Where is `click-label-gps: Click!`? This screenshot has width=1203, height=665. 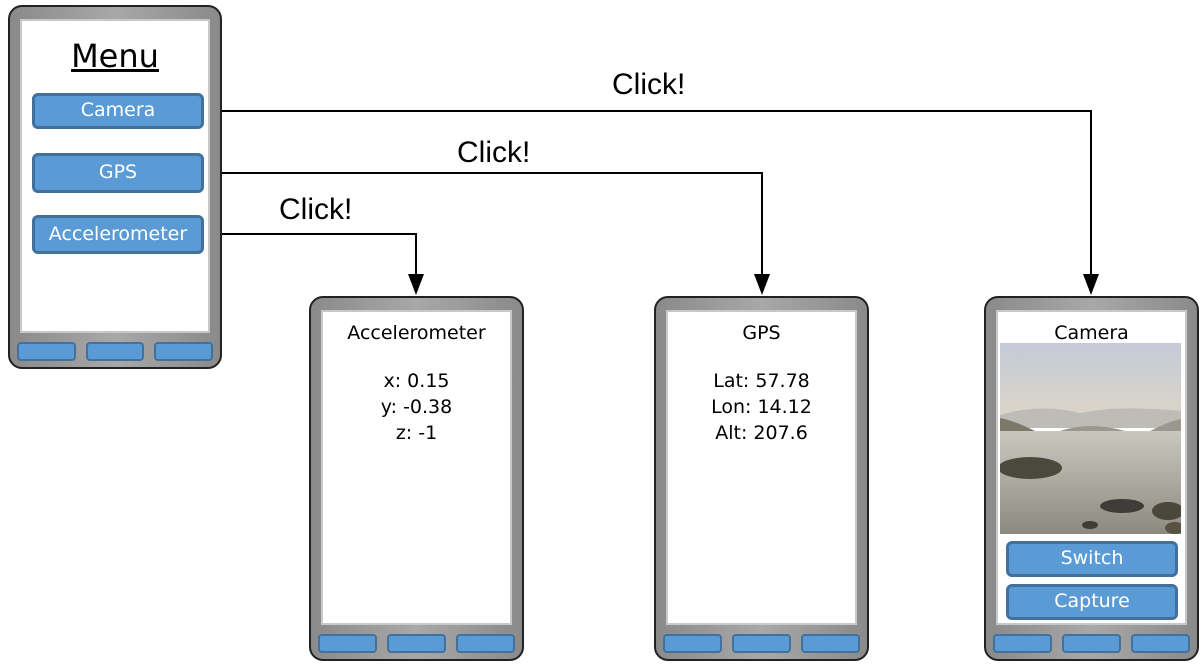 click-label-gps: Click! is located at coordinates (494, 152).